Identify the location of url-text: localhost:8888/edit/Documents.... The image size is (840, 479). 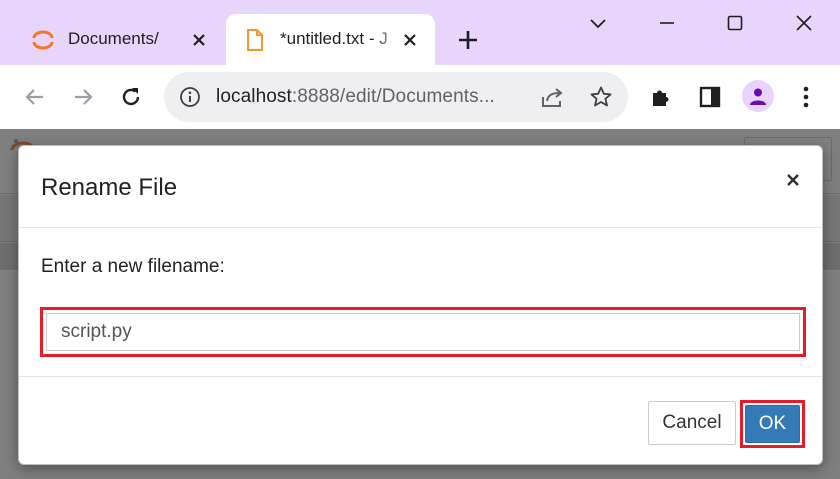
(371, 97).